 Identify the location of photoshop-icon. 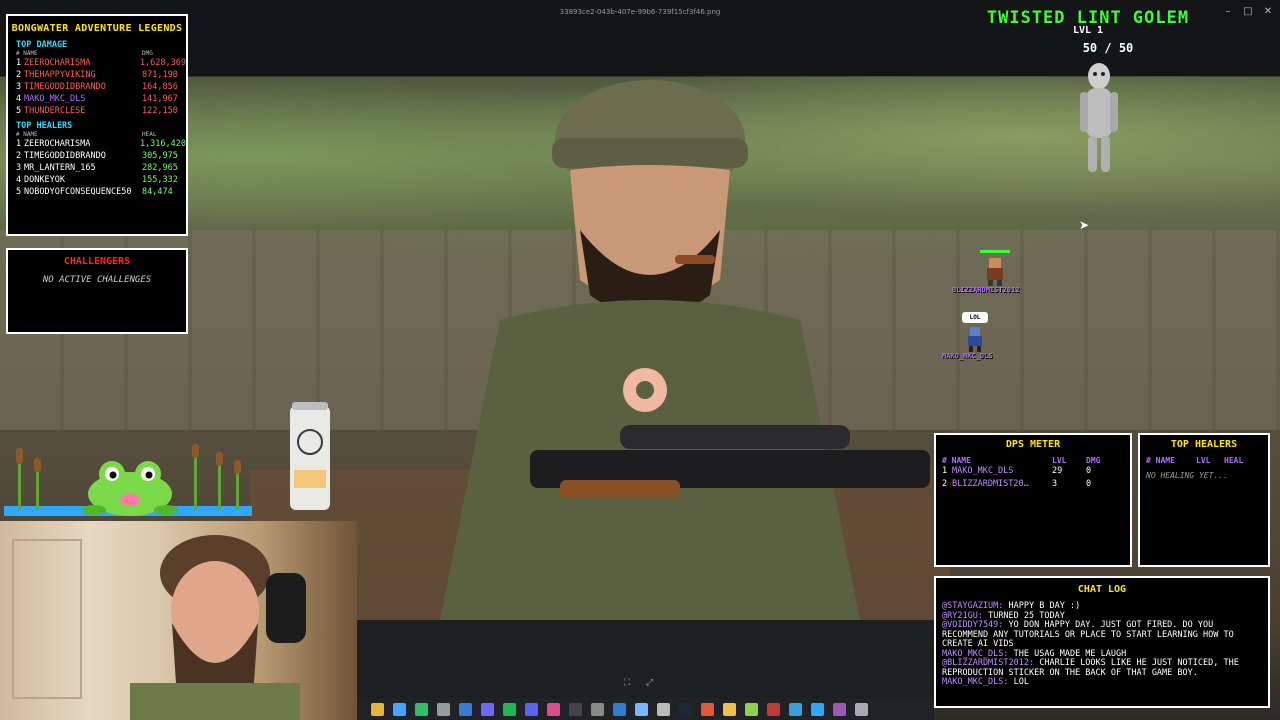
(817, 709).